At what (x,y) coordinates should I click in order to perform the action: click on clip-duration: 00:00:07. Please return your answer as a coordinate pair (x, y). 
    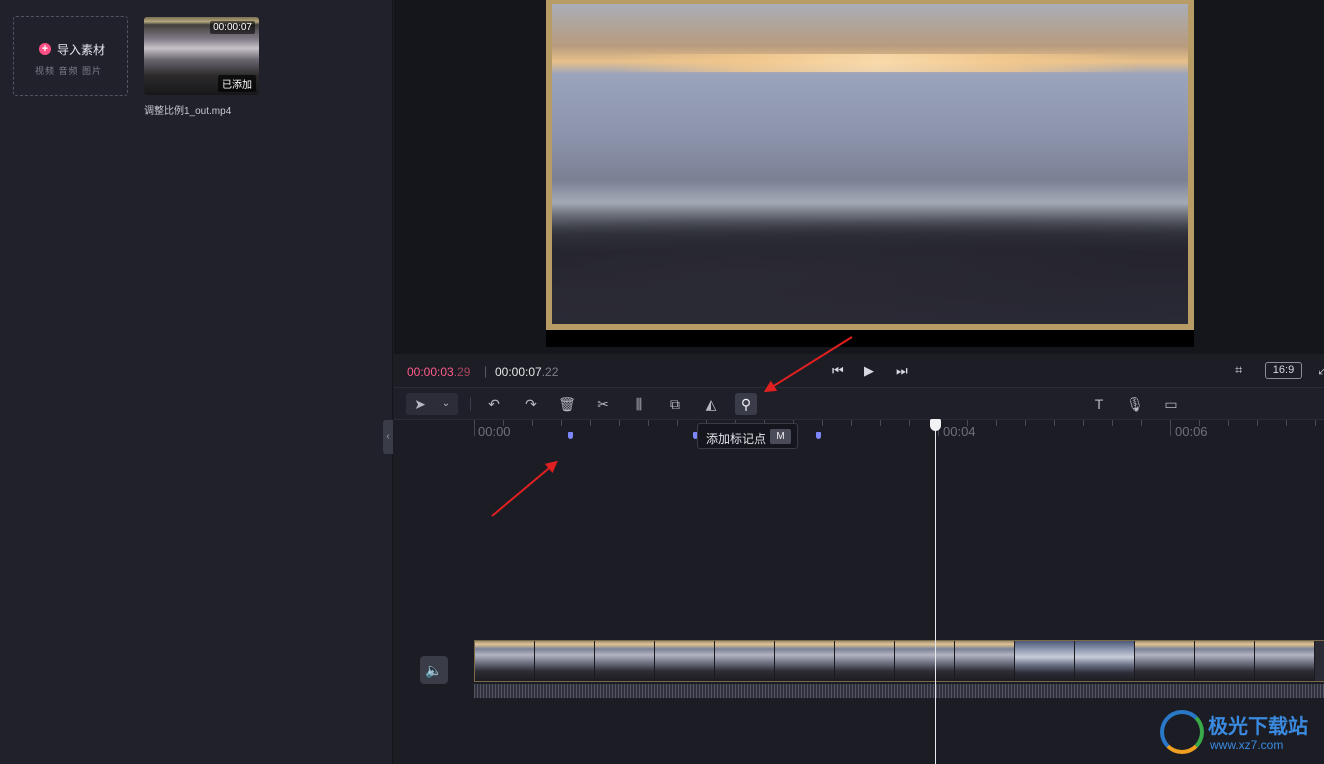
    Looking at the image, I should click on (232, 27).